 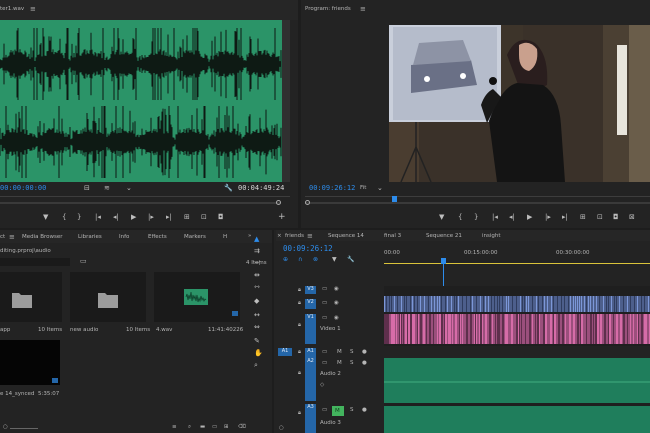 What do you see at coordinates (242, 427) in the screenshot?
I see `clear-icon: ⌫` at bounding box center [242, 427].